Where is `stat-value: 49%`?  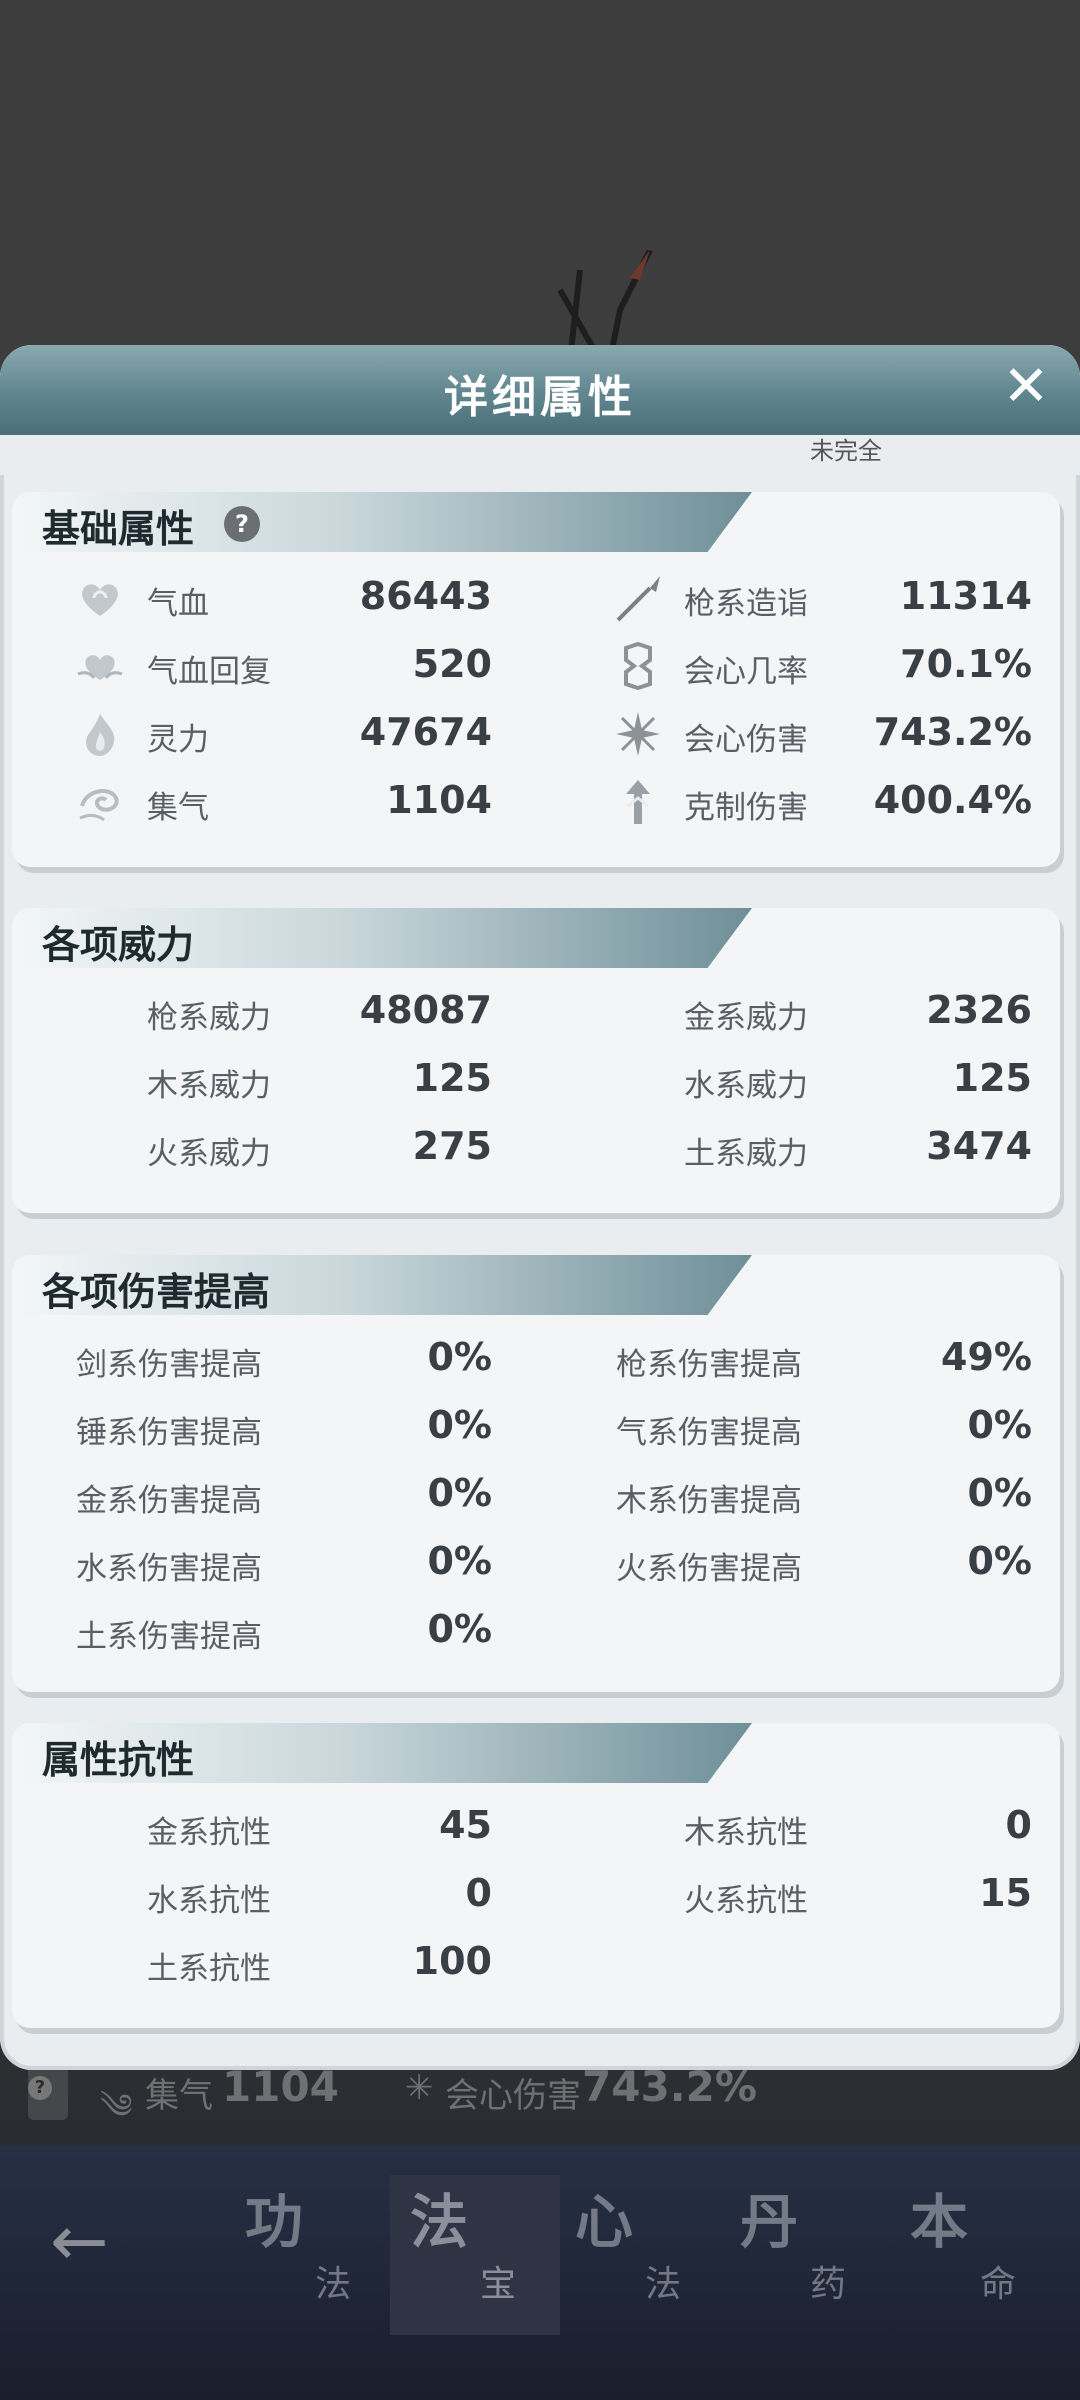 stat-value: 49% is located at coordinates (986, 1357).